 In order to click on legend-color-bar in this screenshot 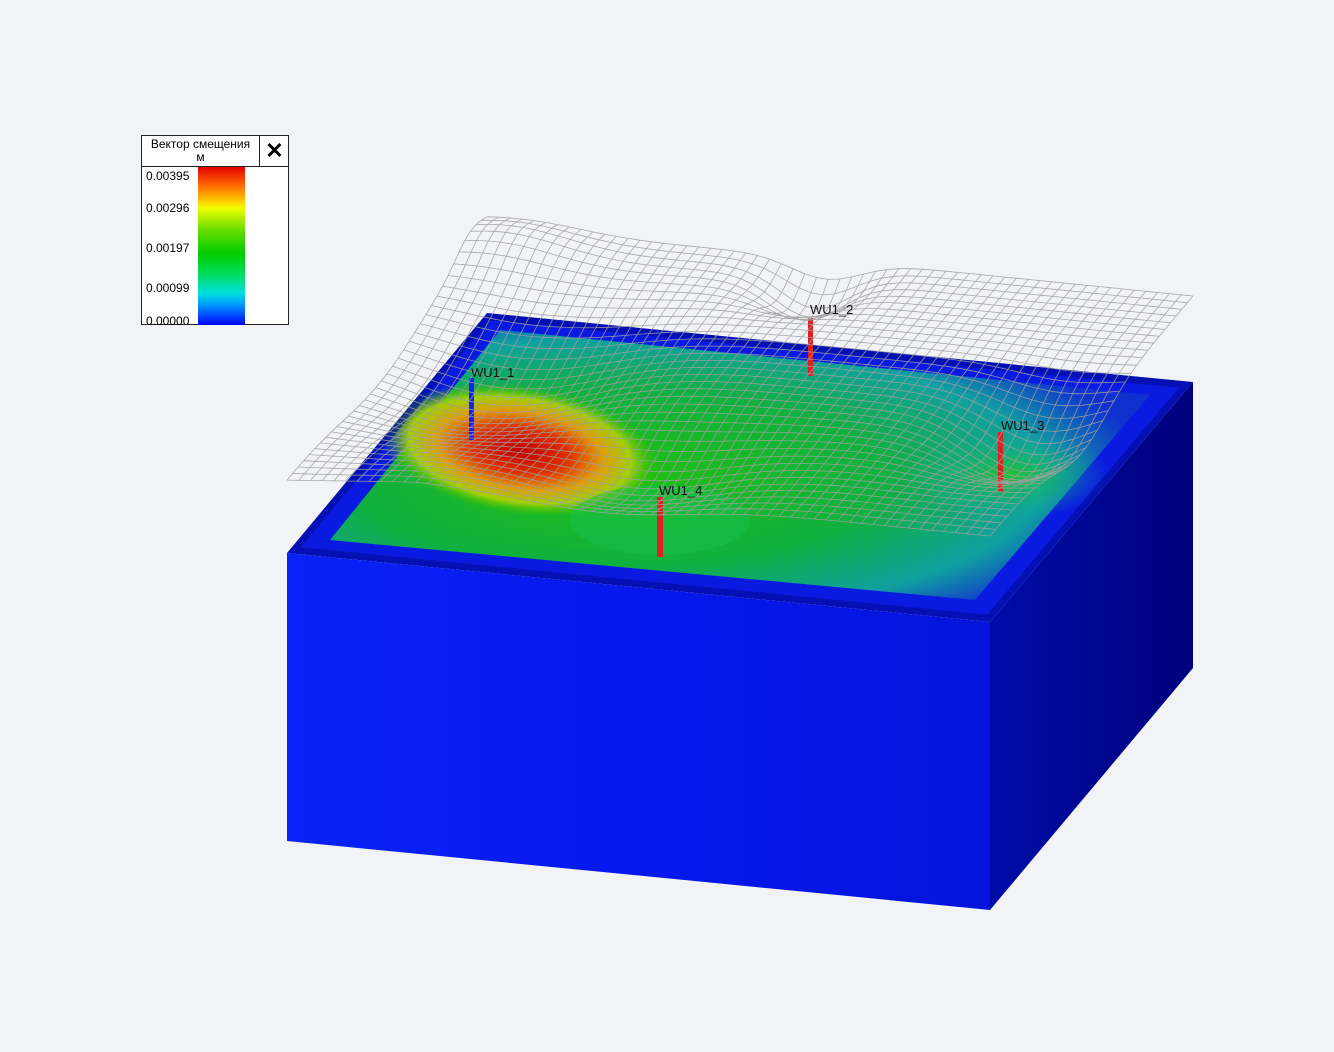, I will do `click(221, 246)`.